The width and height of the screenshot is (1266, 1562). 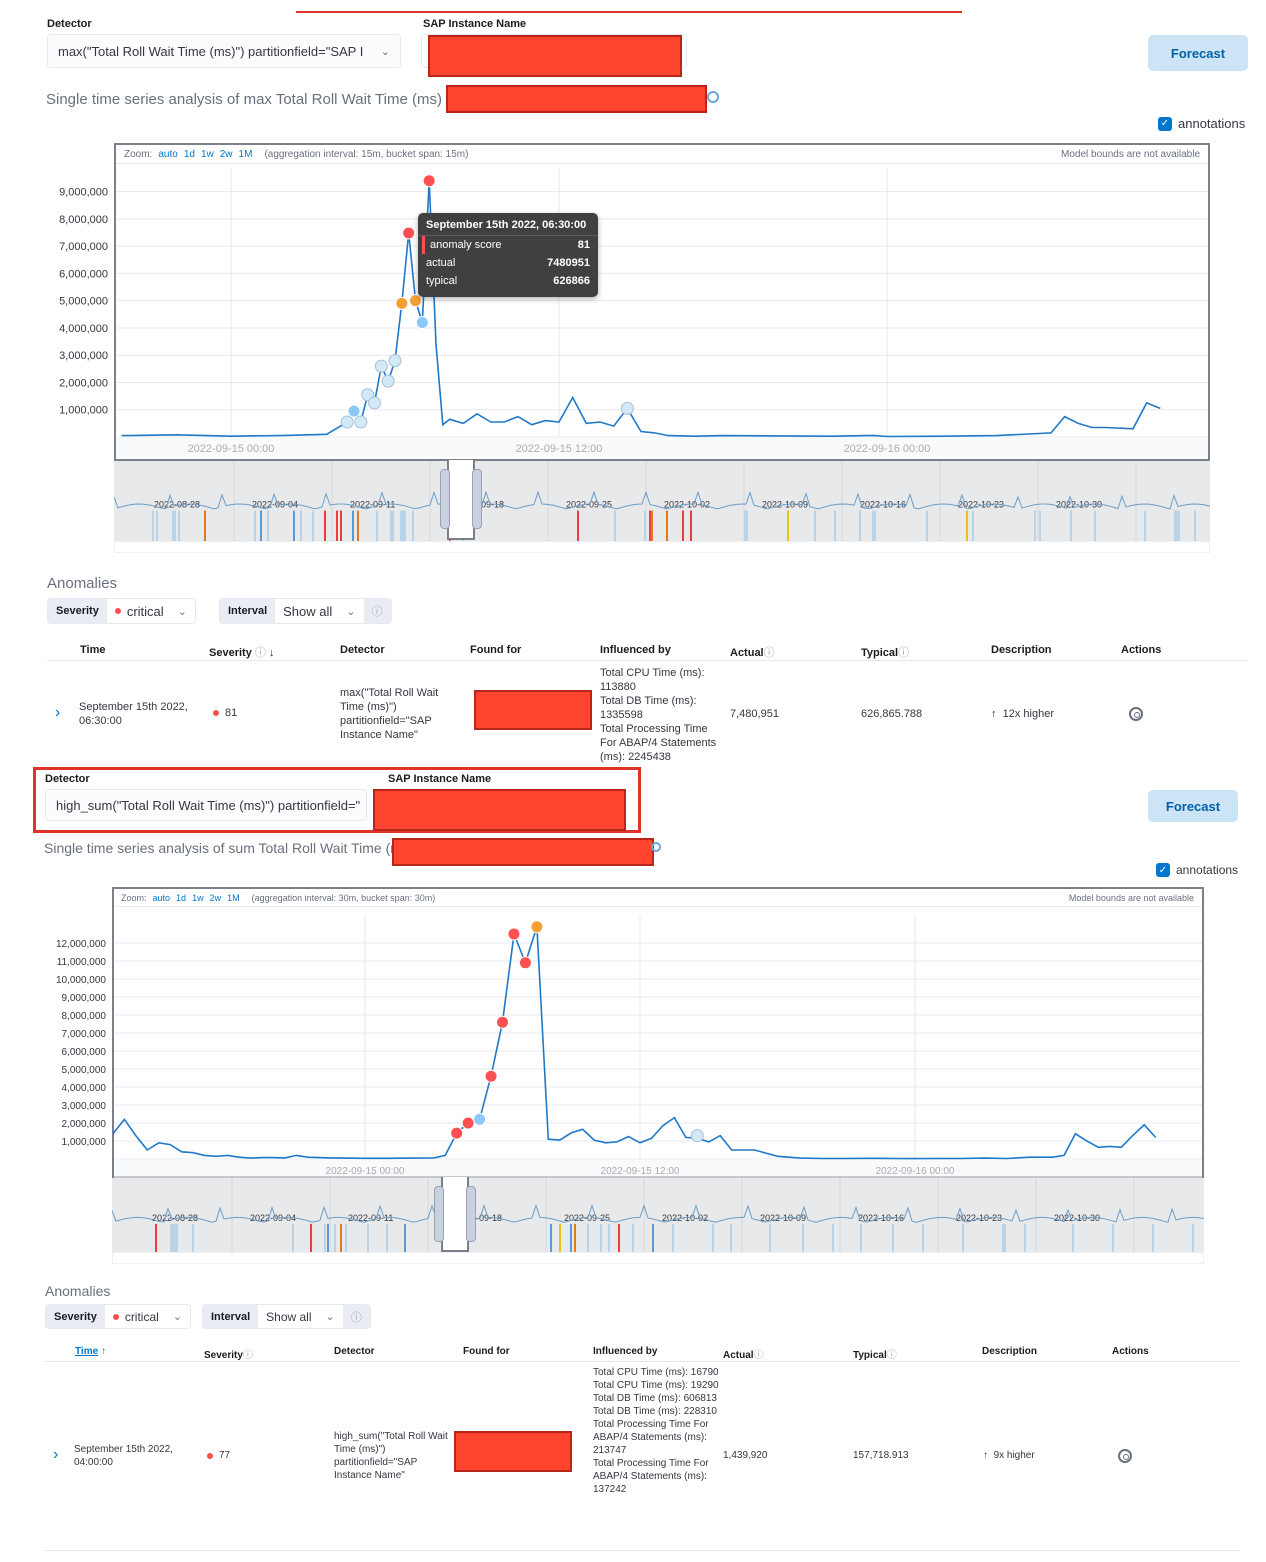 I want to click on tooltip-row: anomaly score 81, so click(x=510, y=245).